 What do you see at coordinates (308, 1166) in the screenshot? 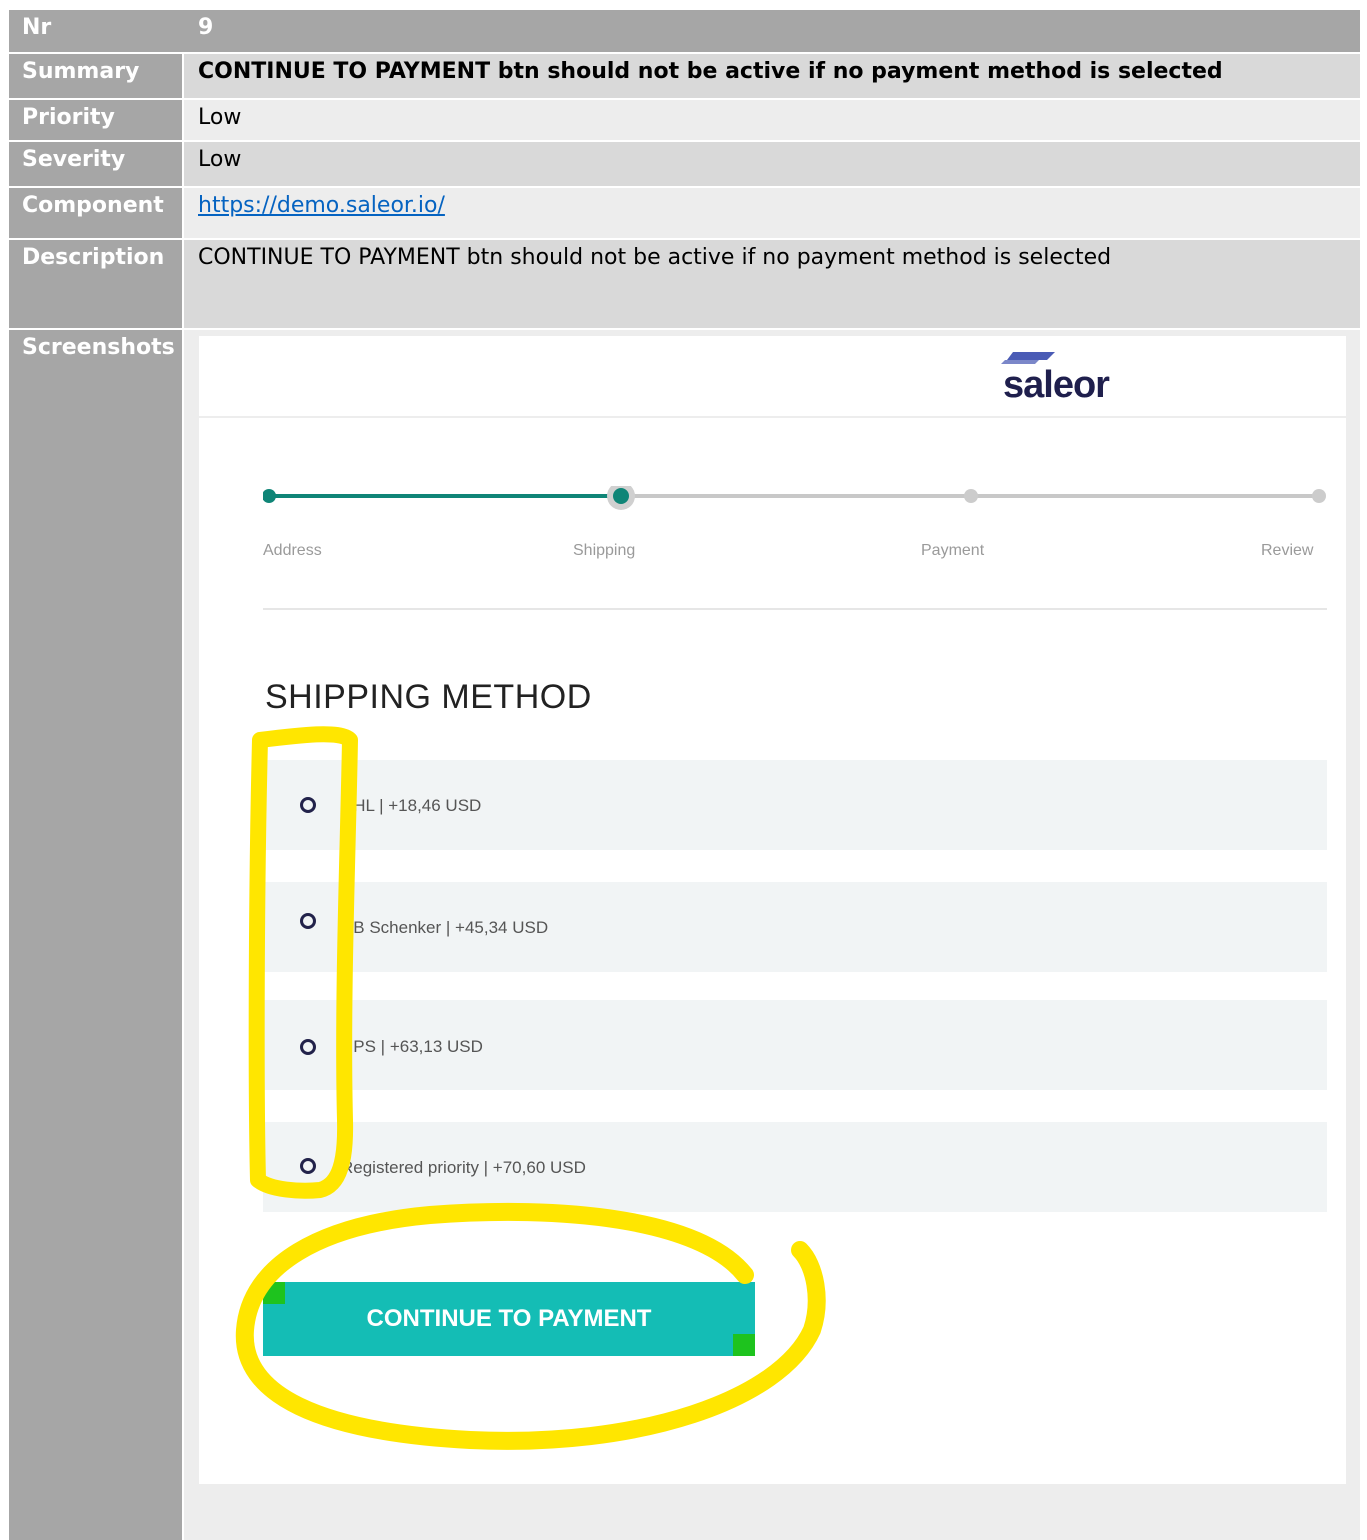
I see `radio-registered-priority` at bounding box center [308, 1166].